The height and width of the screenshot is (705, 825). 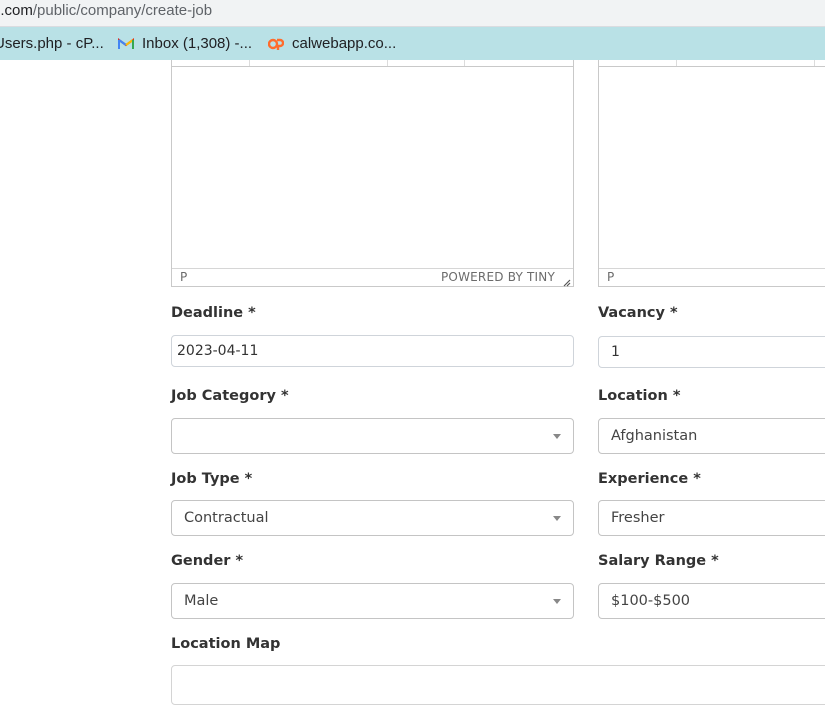 What do you see at coordinates (566, 281) in the screenshot?
I see `resize-handle-icon` at bounding box center [566, 281].